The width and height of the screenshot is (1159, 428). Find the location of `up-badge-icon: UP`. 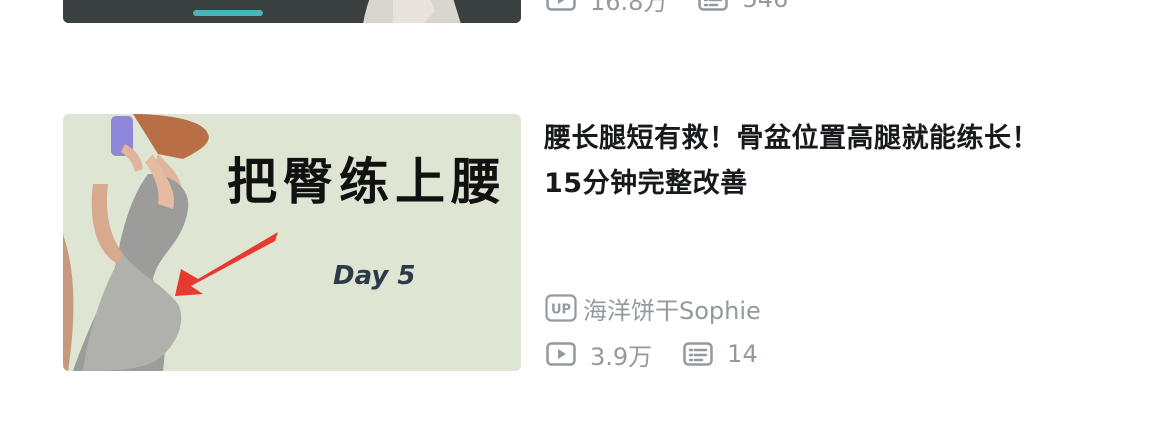

up-badge-icon: UP is located at coordinates (561, 308).